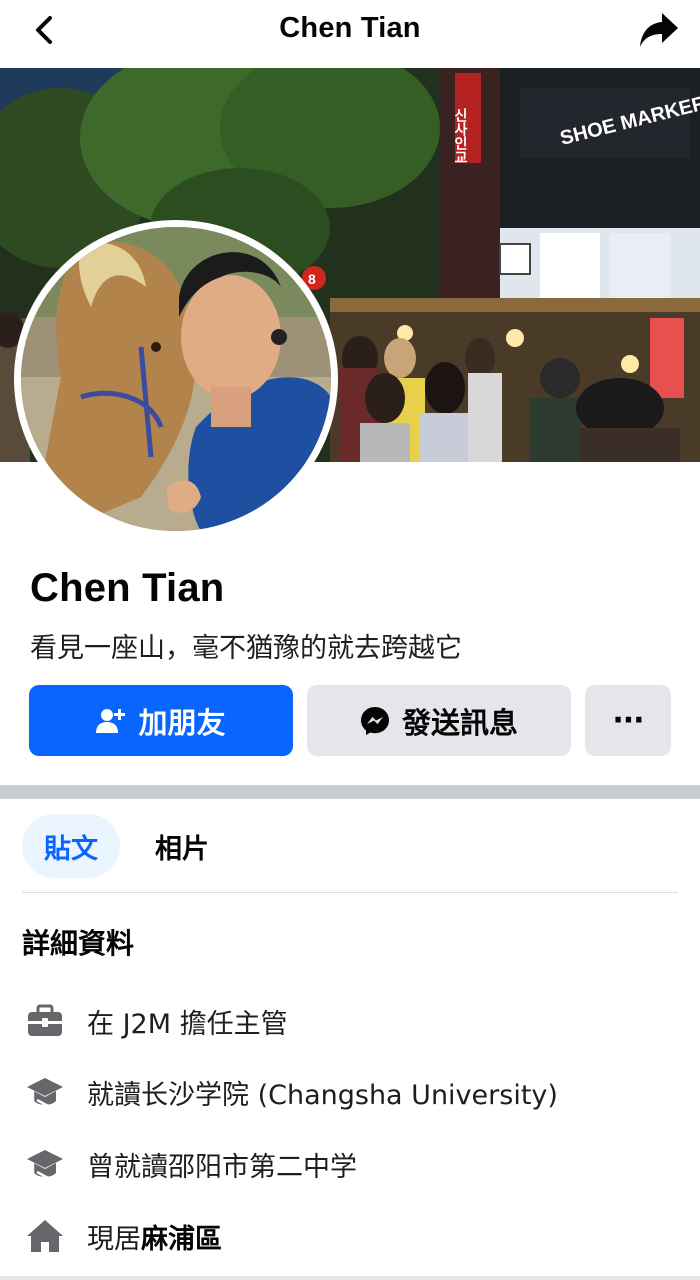 Image resolution: width=700 pixels, height=1280 pixels. Describe the element at coordinates (350, 792) in the screenshot. I see `section-divider` at that location.